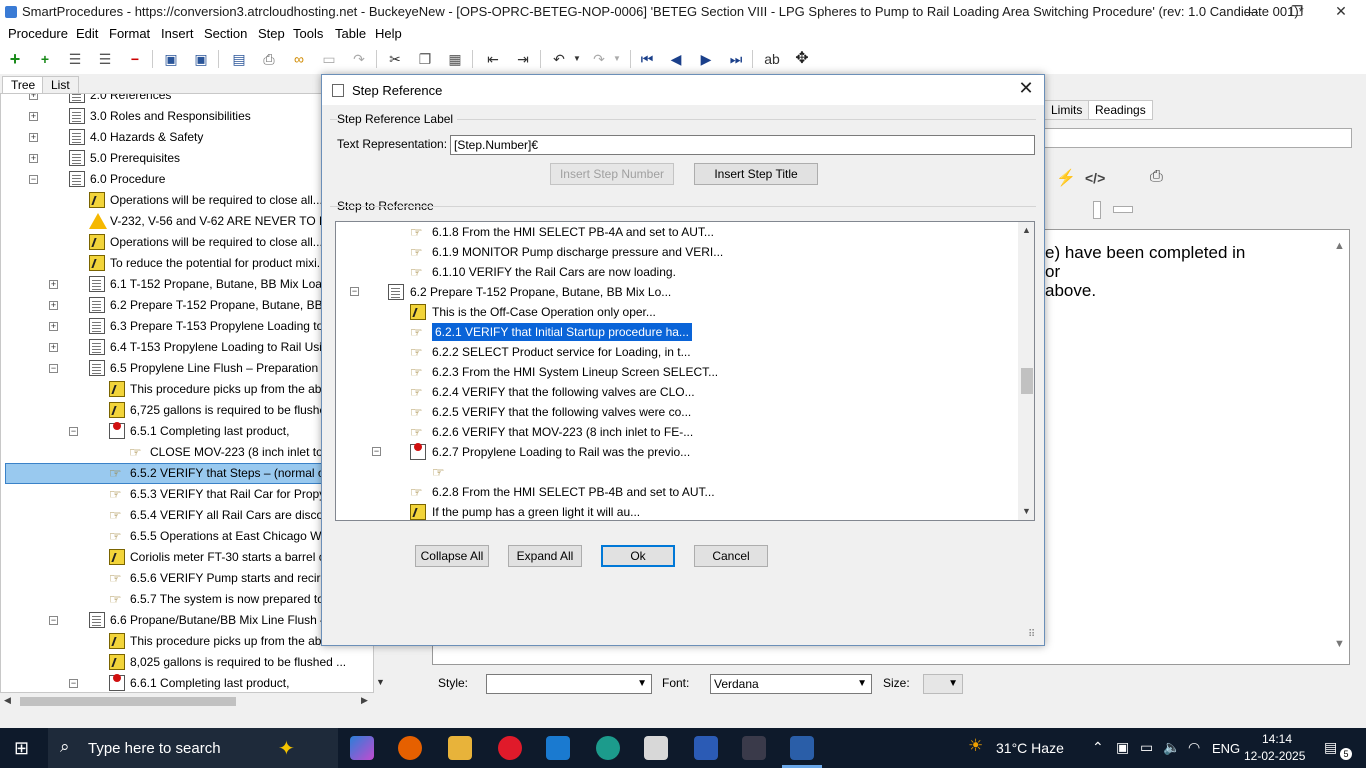  What do you see at coordinates (308, 33) in the screenshot?
I see `menu-tools: Tools` at bounding box center [308, 33].